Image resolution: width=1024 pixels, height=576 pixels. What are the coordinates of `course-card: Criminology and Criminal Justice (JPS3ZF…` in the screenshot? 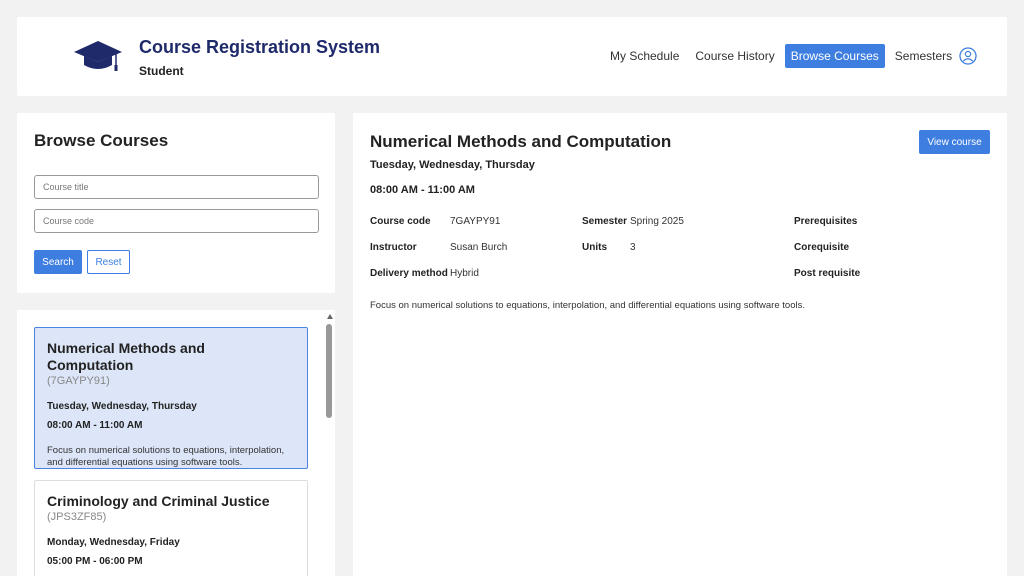 It's located at (171, 528).